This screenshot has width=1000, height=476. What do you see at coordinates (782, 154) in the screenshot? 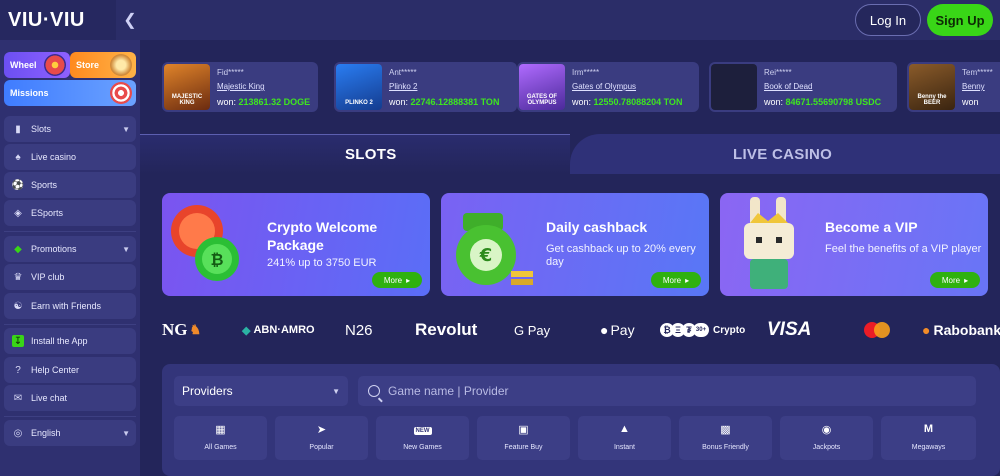
I see `tab-live-casino: LIVE CASINO` at bounding box center [782, 154].